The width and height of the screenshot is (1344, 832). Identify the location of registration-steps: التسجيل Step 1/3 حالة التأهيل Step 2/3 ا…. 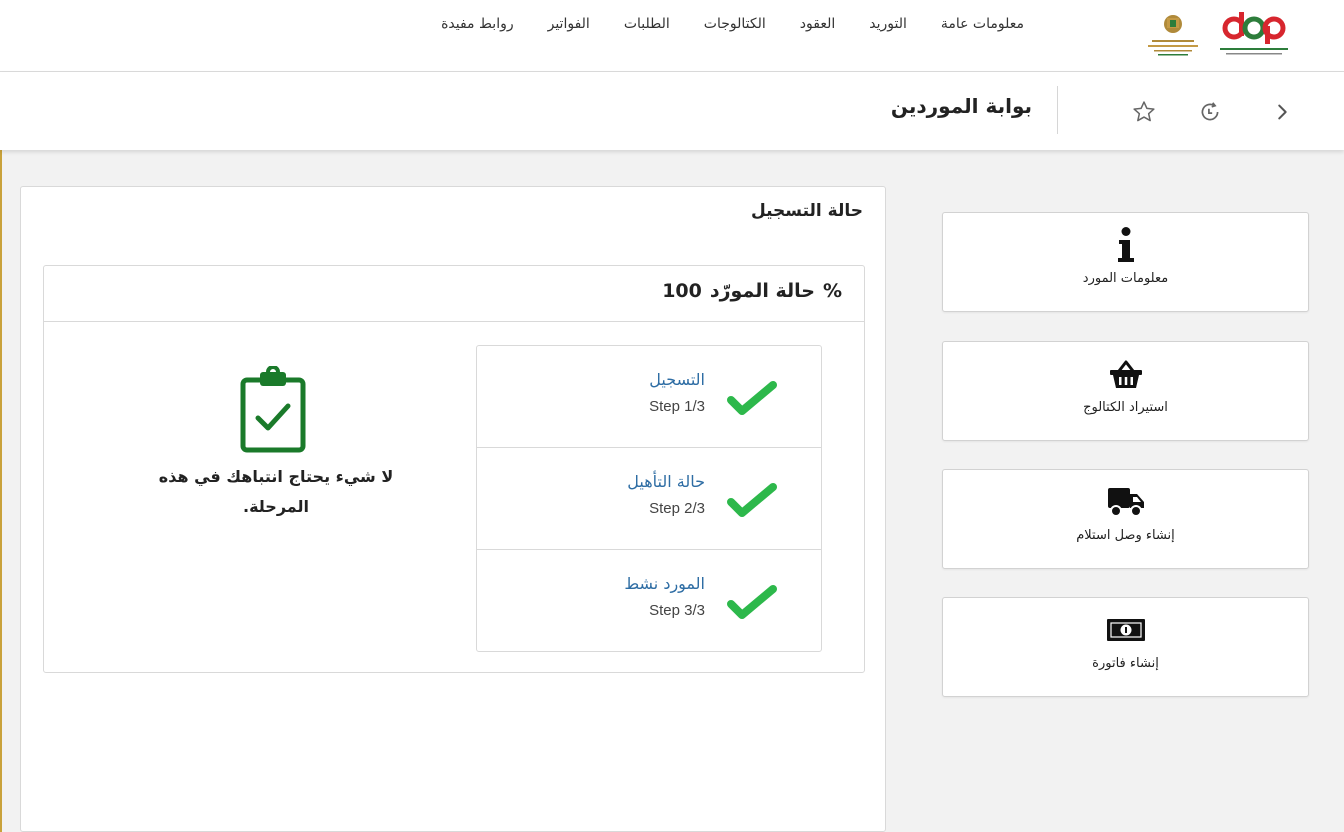
(649, 498).